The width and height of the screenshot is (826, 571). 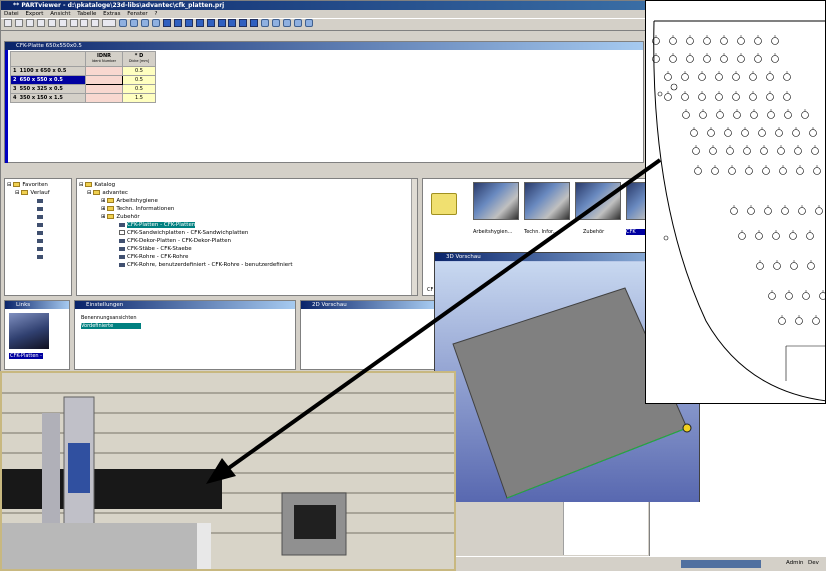 I want to click on zoom-fit-icon, so click(x=308, y=23).